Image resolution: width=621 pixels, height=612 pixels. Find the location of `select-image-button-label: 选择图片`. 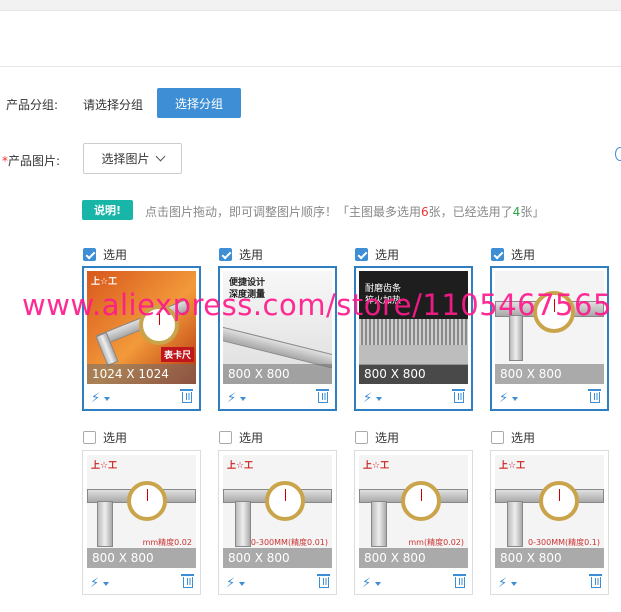

select-image-button-label: 选择图片 is located at coordinates (125, 159).